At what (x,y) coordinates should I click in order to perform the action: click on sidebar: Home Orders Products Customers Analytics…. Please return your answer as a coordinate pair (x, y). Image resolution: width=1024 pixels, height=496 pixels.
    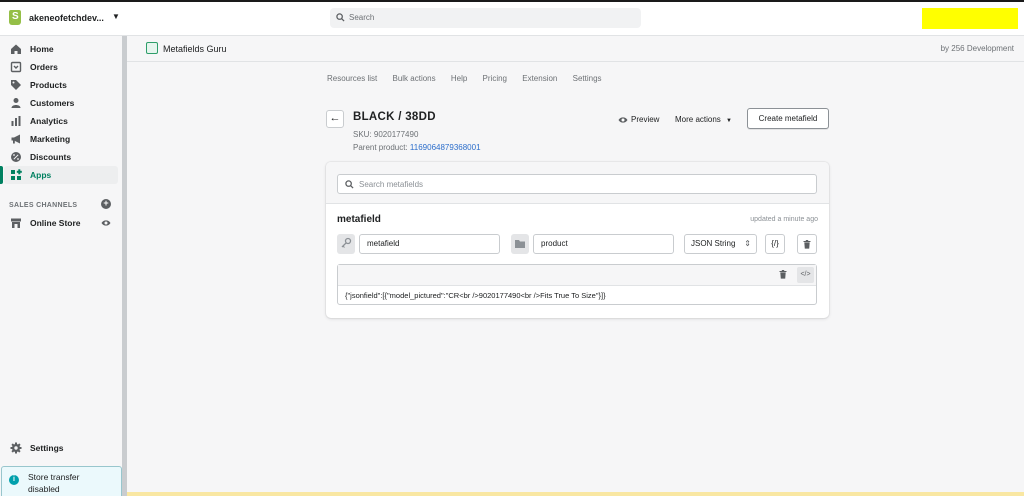
    Looking at the image, I should click on (61, 266).